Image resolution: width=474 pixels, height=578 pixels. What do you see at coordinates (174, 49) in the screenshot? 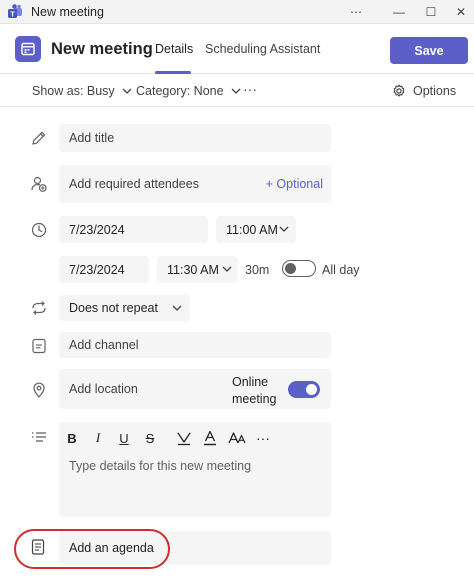
I see `tab-details: Details` at bounding box center [174, 49].